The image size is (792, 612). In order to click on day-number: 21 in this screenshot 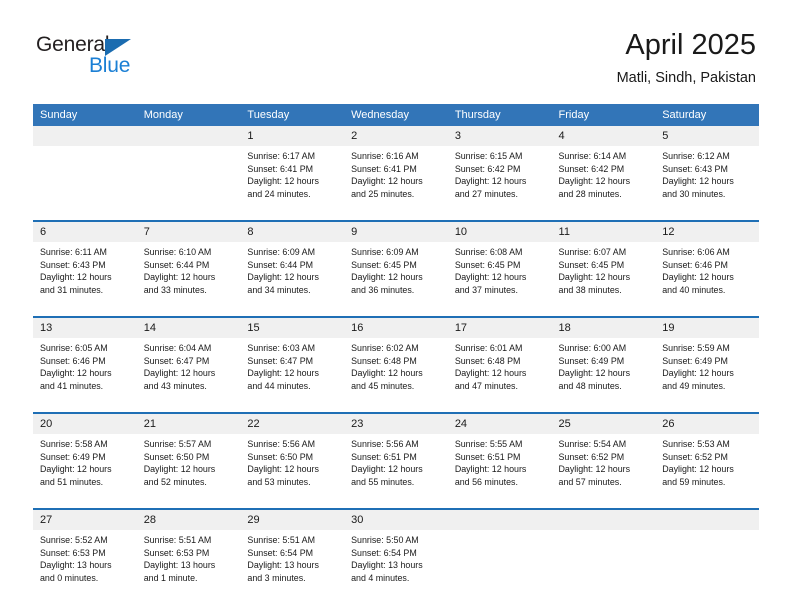, I will do `click(188, 423)`.